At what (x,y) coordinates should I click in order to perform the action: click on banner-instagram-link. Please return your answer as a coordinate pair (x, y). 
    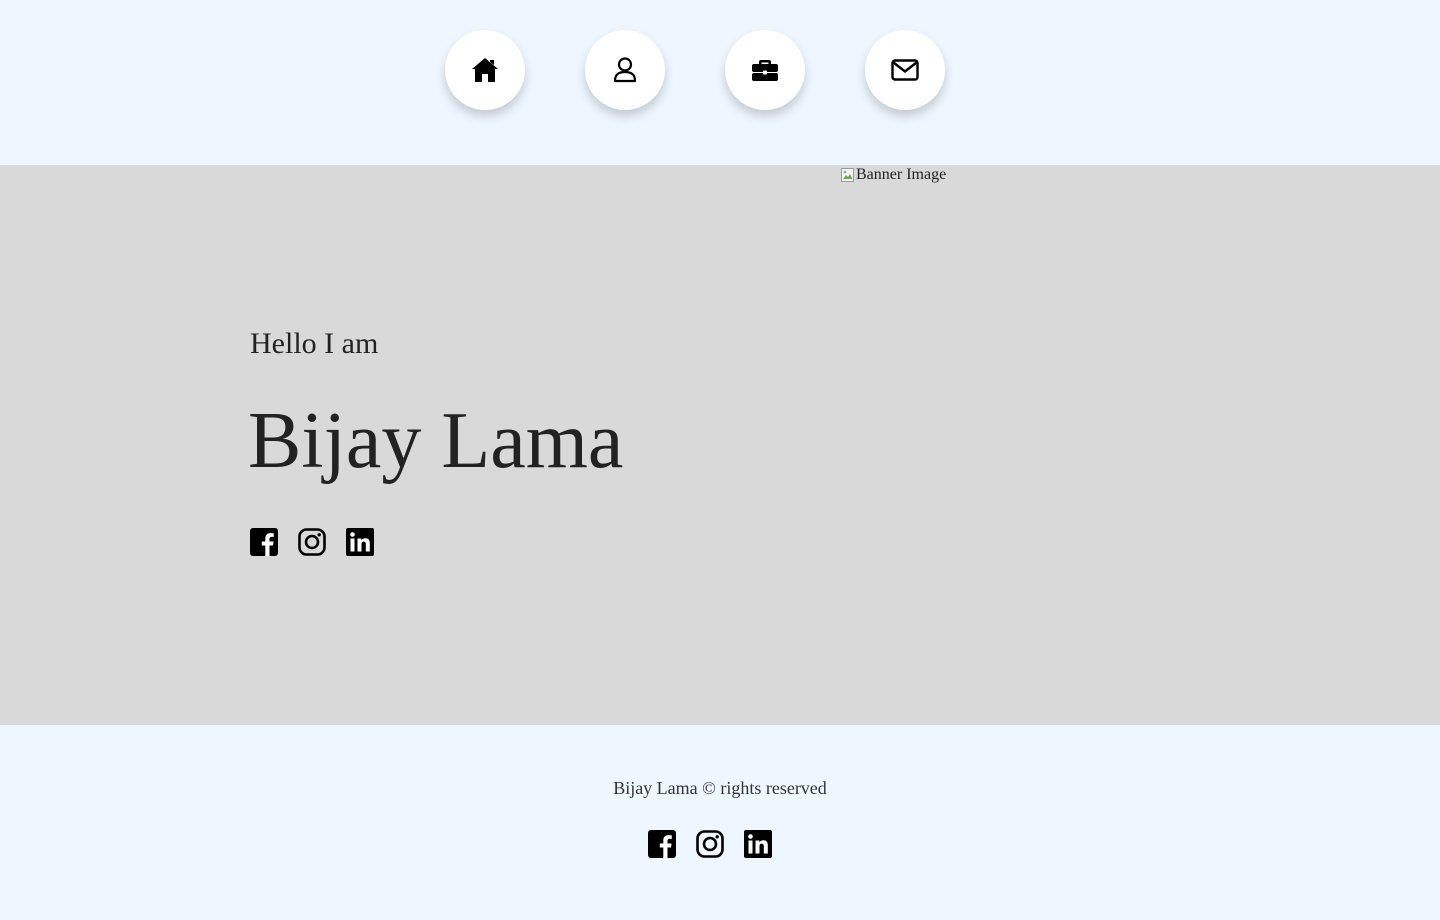
    Looking at the image, I should click on (312, 542).